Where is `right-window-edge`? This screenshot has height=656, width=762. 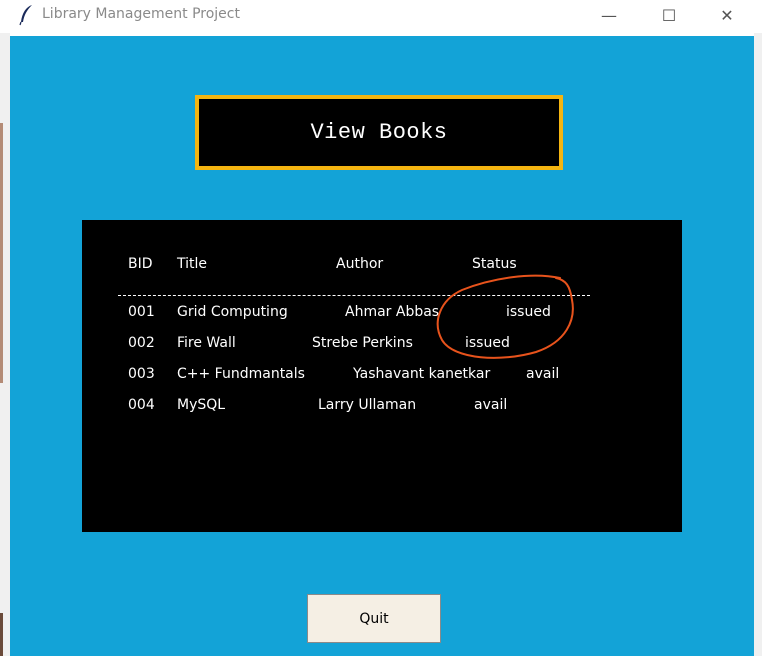
right-window-edge is located at coordinates (758, 344).